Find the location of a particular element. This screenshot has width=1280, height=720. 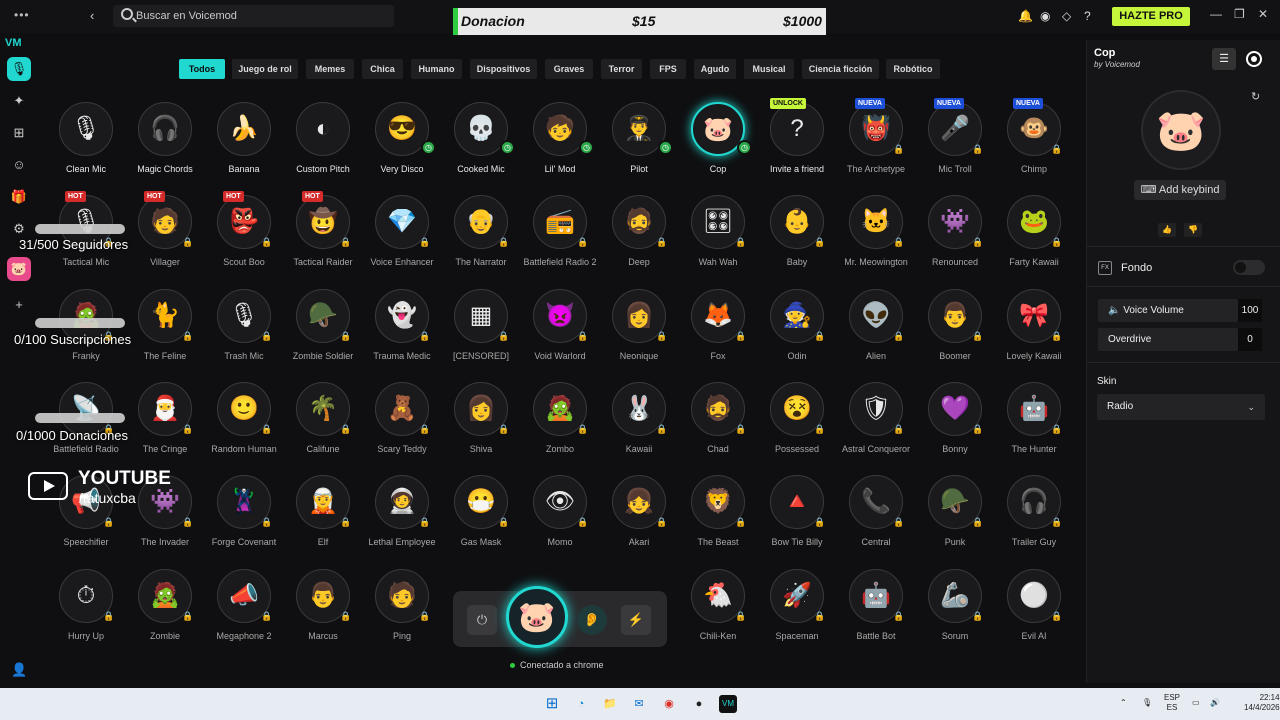

voice-card: 👺 HOT 🔒 Scout Boo is located at coordinates (244, 238).